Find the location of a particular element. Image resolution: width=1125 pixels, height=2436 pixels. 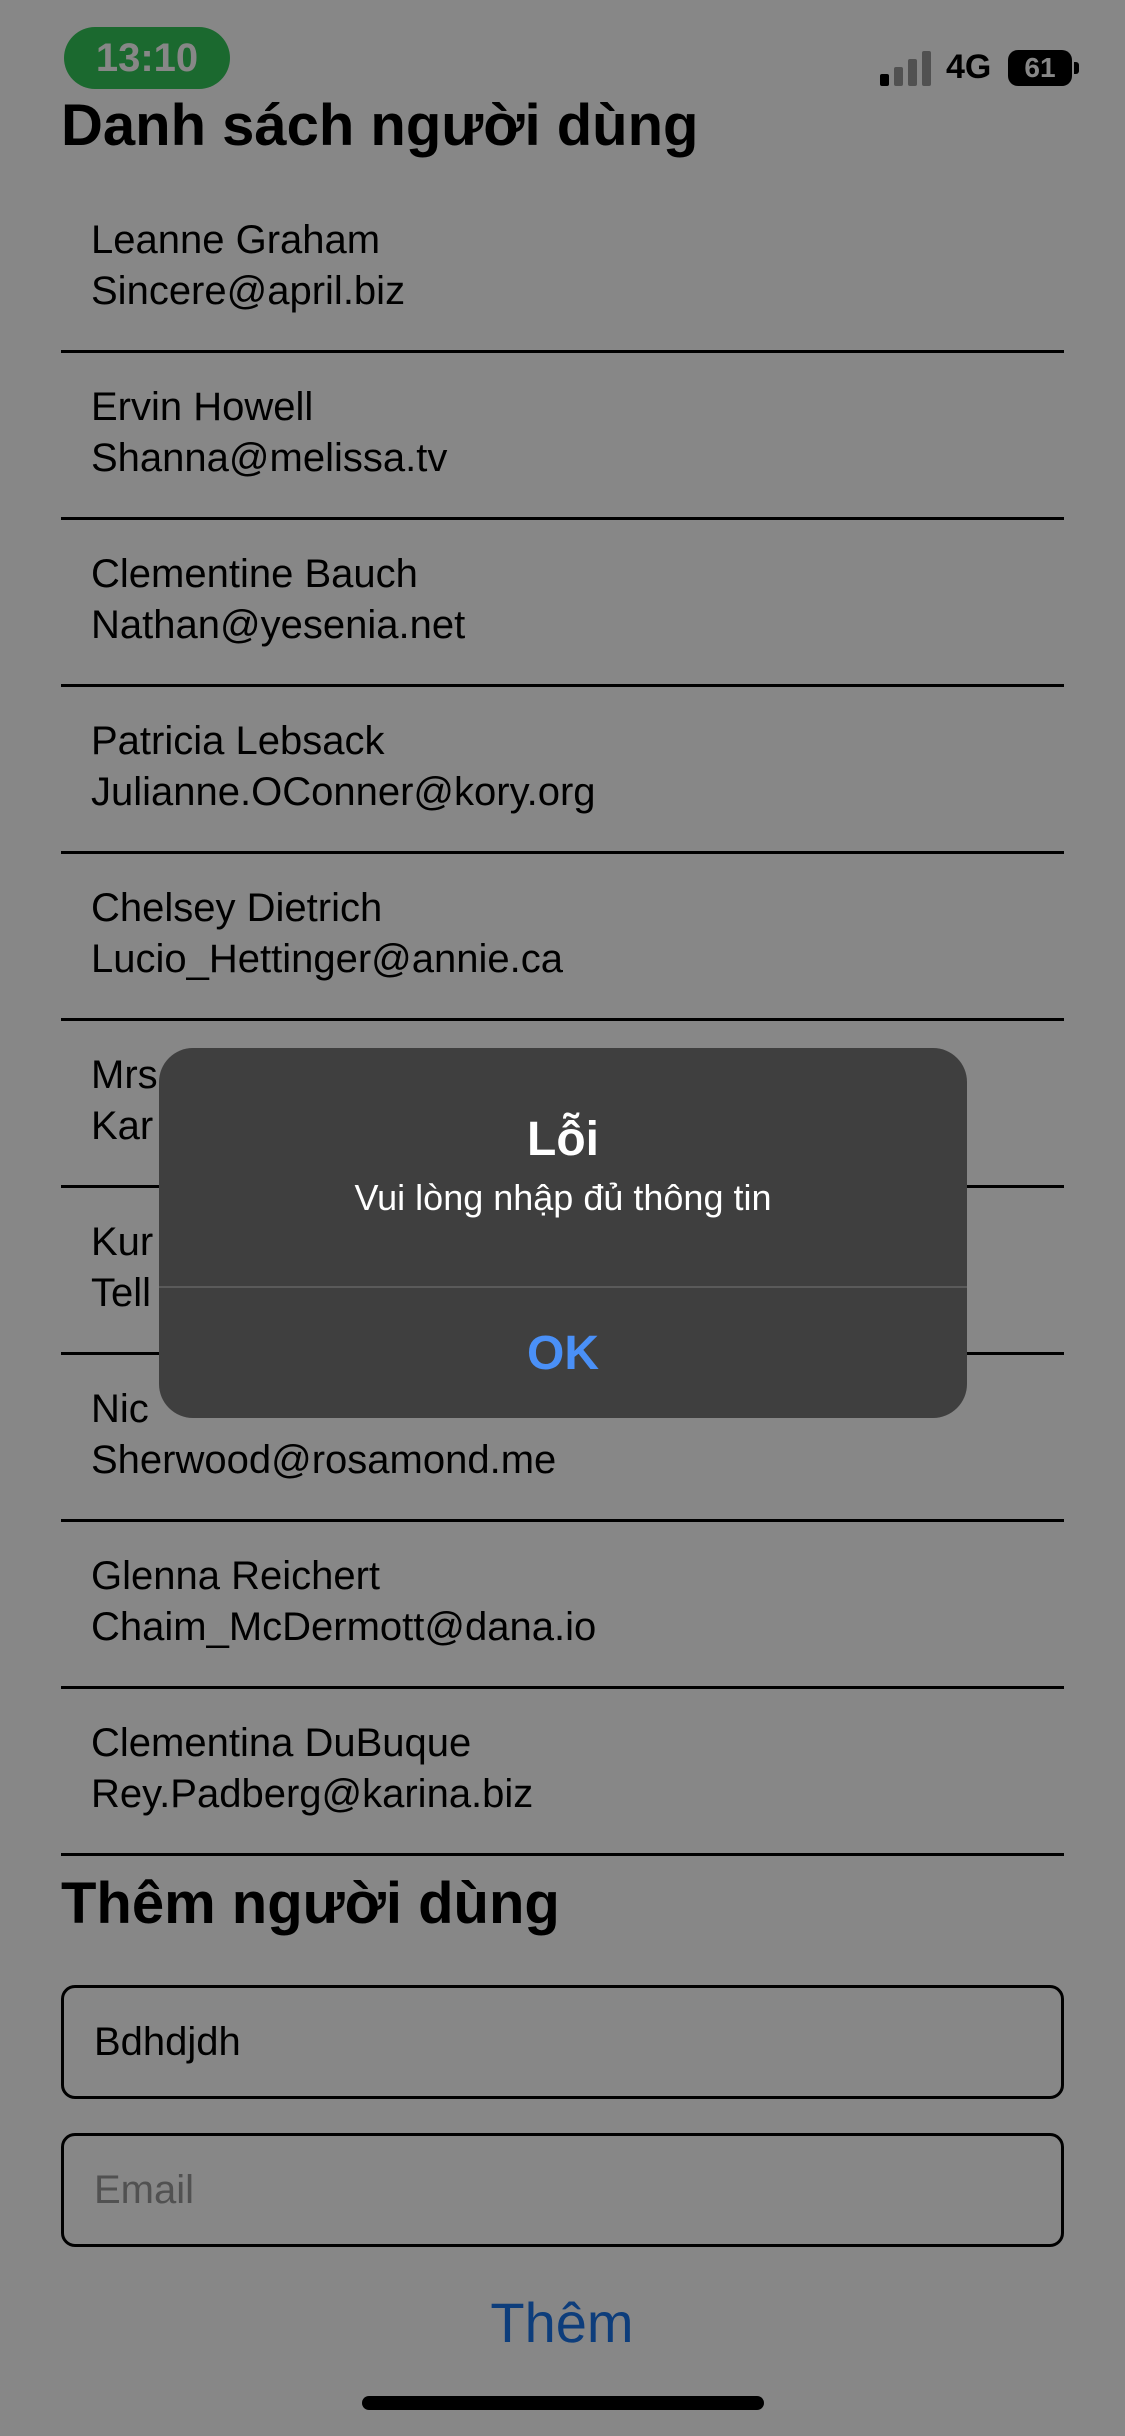

home-indicator is located at coordinates (563, 2403).